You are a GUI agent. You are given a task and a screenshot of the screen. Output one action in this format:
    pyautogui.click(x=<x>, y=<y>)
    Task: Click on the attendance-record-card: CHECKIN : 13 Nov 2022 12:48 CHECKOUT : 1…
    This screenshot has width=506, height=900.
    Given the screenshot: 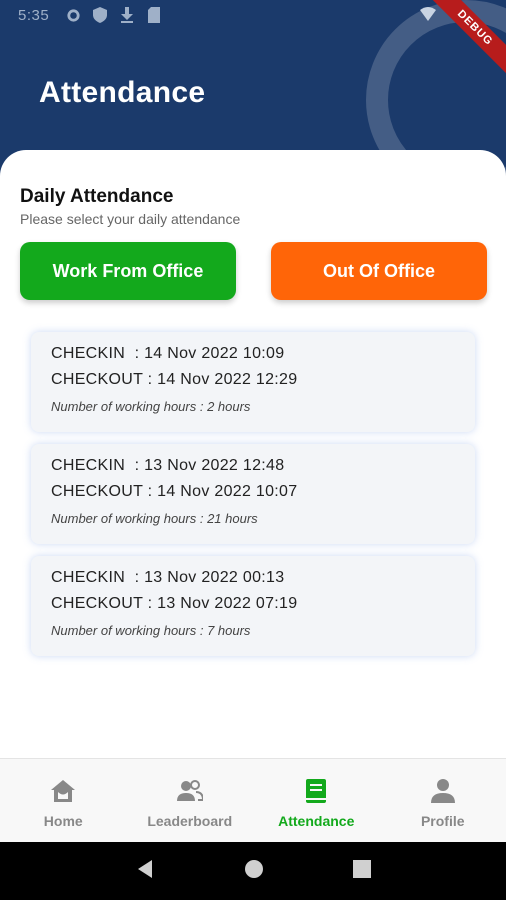 What is the action you would take?
    pyautogui.click(x=253, y=494)
    